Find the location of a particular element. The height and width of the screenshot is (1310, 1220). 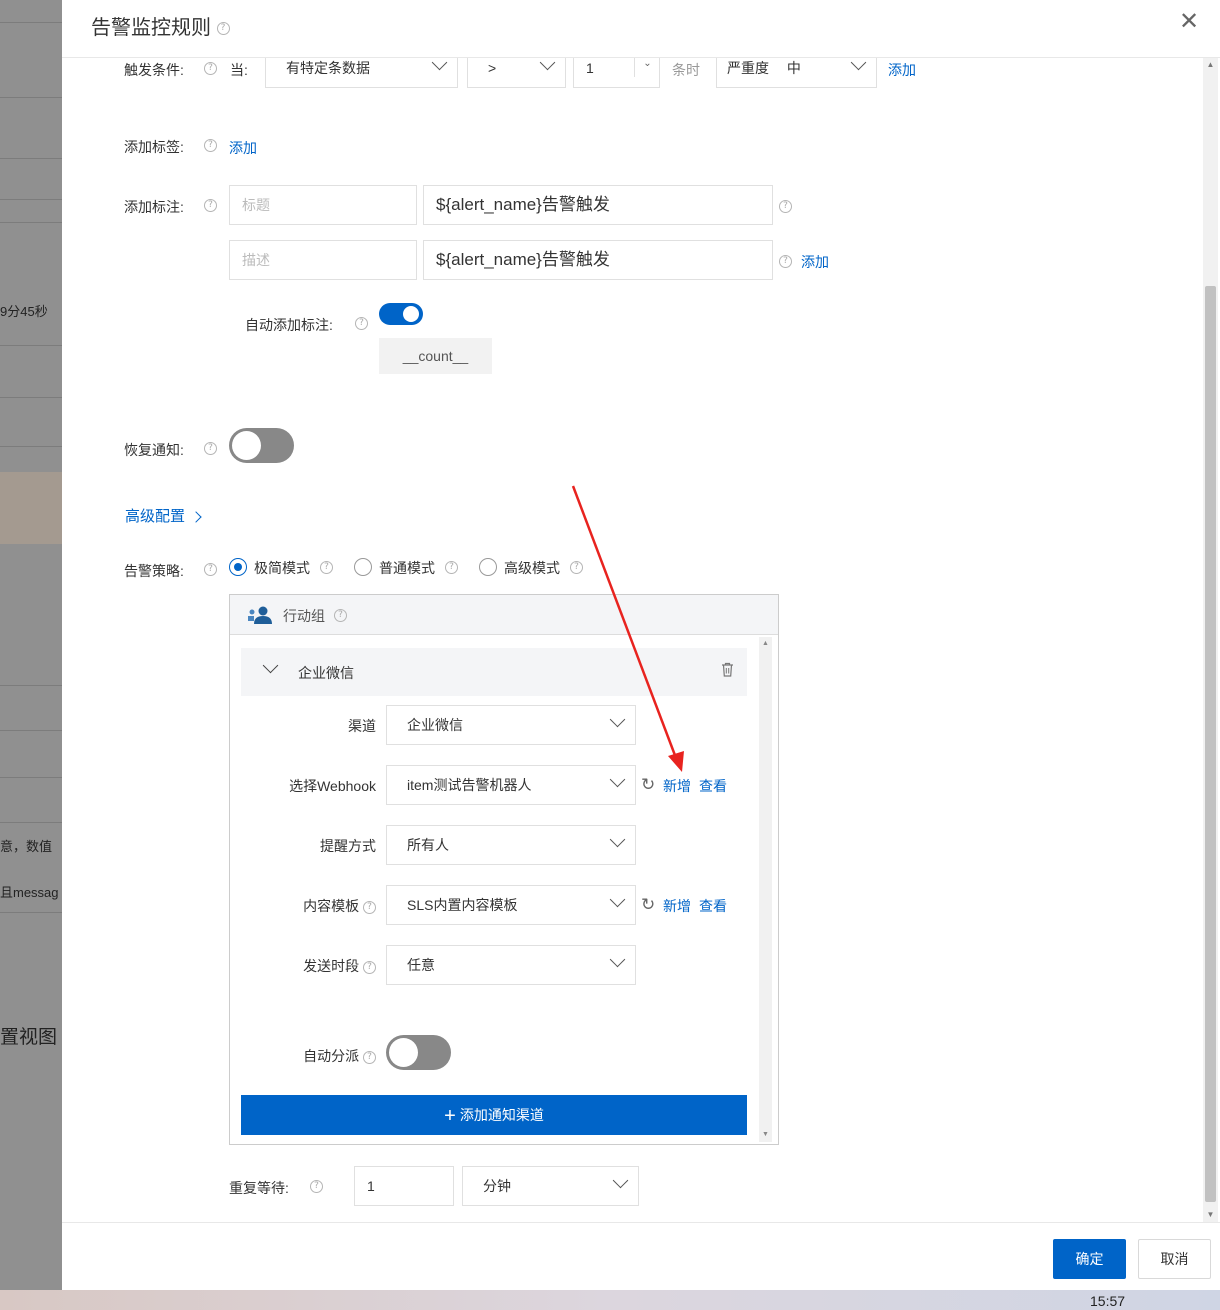

repeat-label: 重复等待: is located at coordinates (259, 1188).